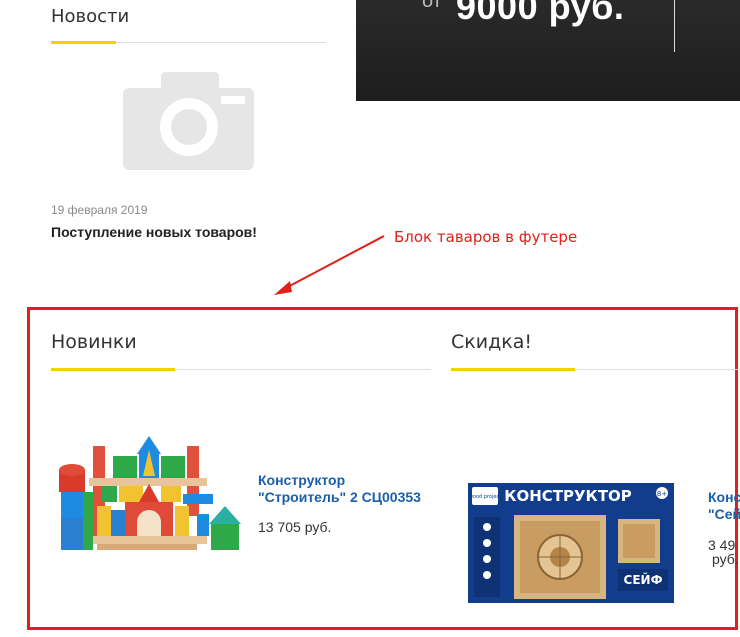 The height and width of the screenshot is (637, 740). I want to click on news-headline-link: Поступление новых товаров!, so click(154, 232).